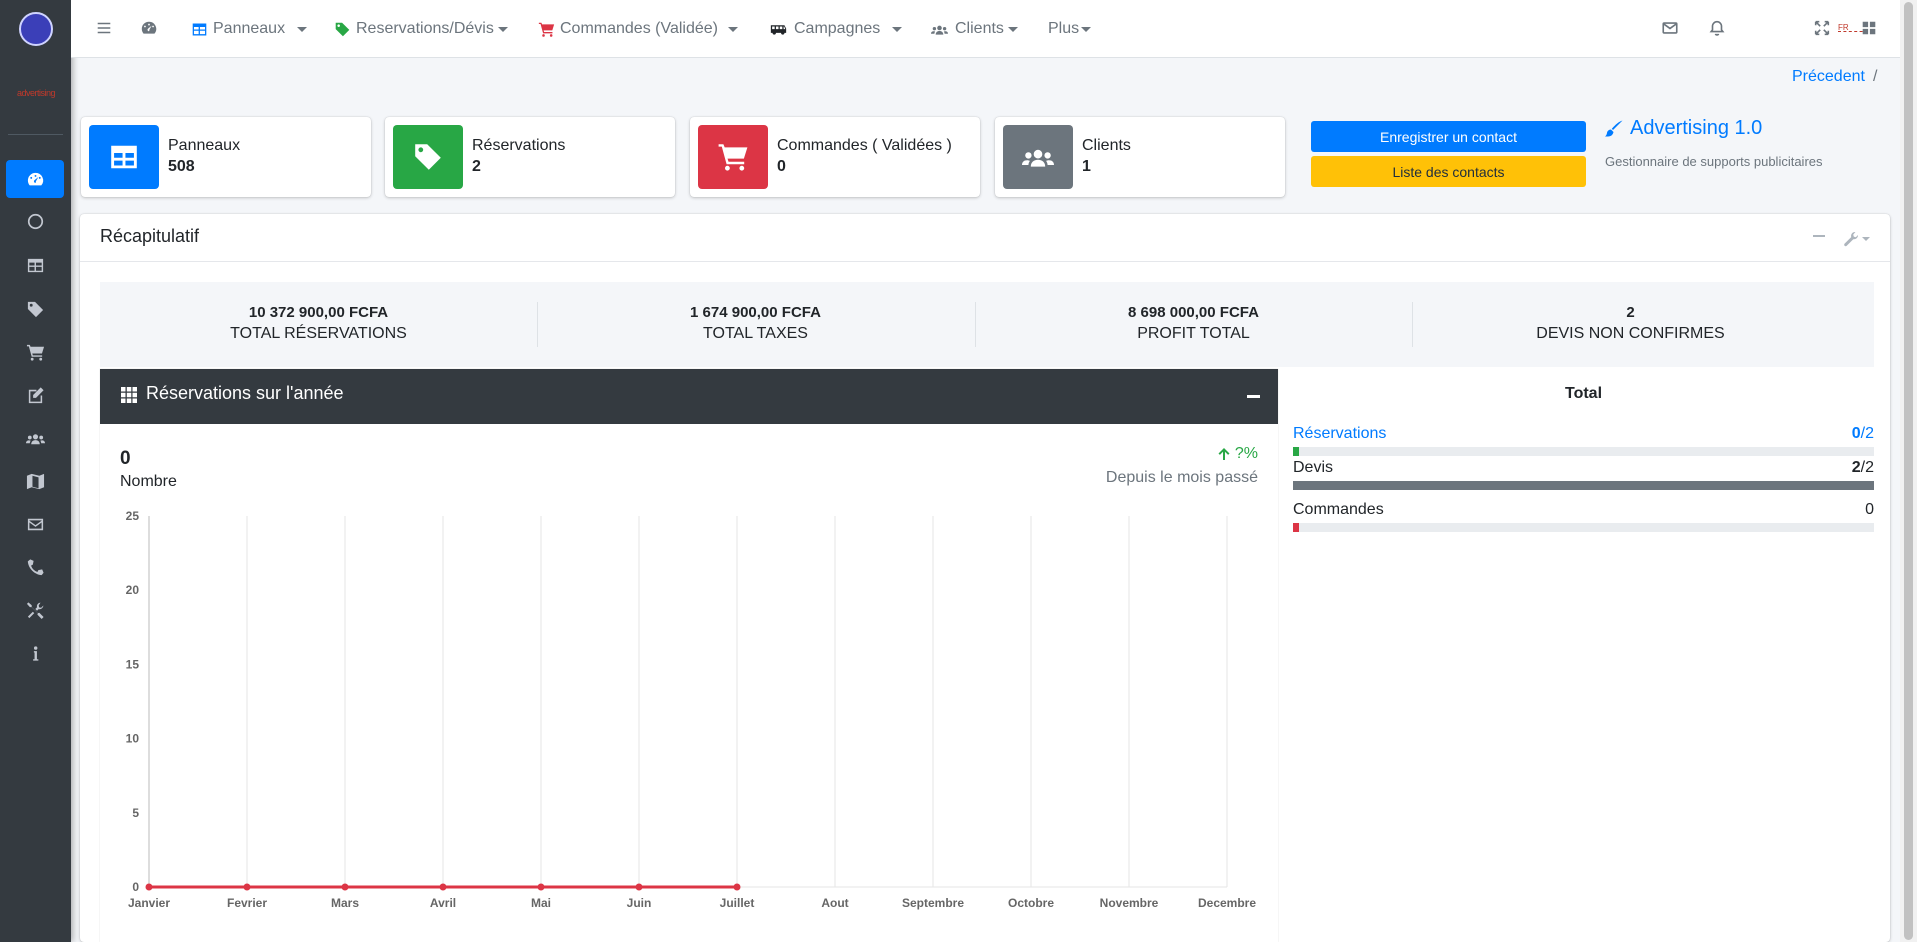 Image resolution: width=1917 pixels, height=942 pixels. I want to click on sidebar-item-reservations, so click(35, 309).